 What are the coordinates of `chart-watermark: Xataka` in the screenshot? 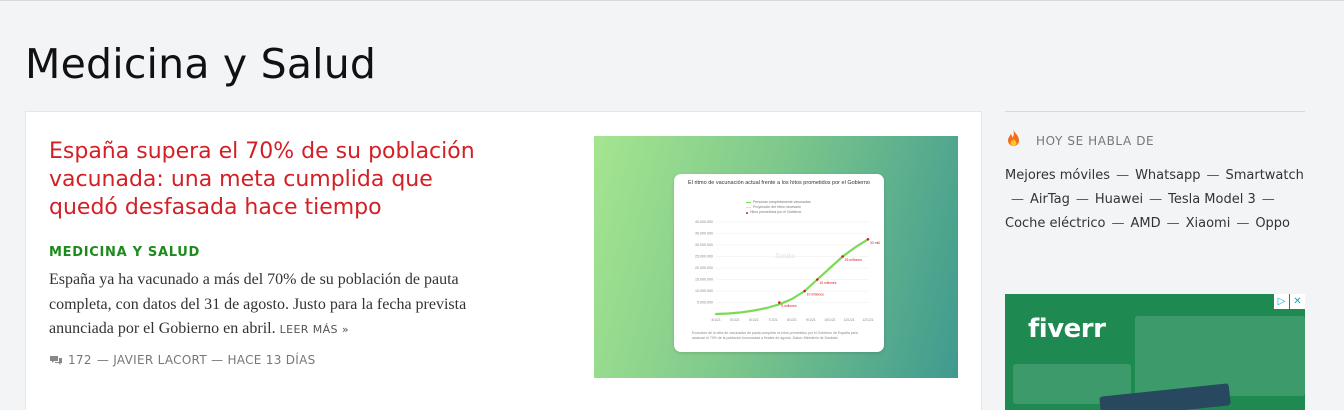 It's located at (784, 256).